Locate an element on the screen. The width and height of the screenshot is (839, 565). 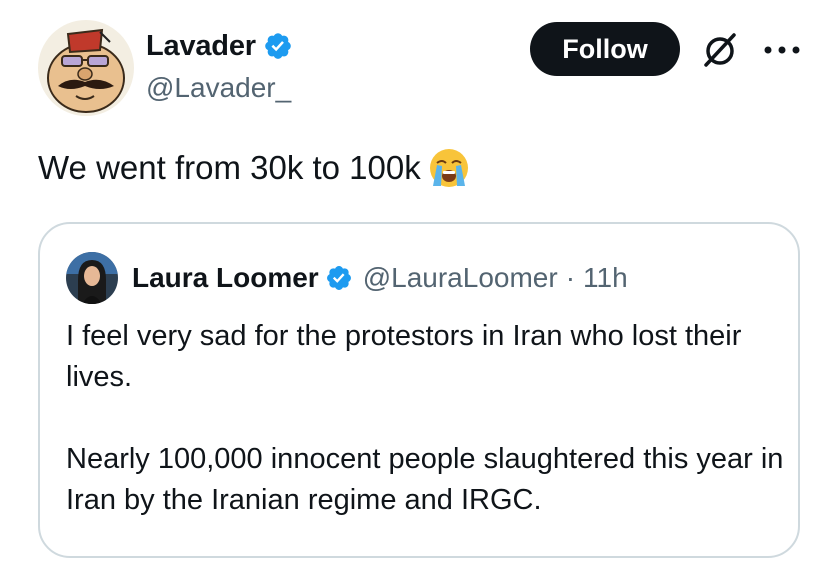
quoted-tweet-header: Laura Loomer @LauraLoomer · 11h is located at coordinates (380, 278).